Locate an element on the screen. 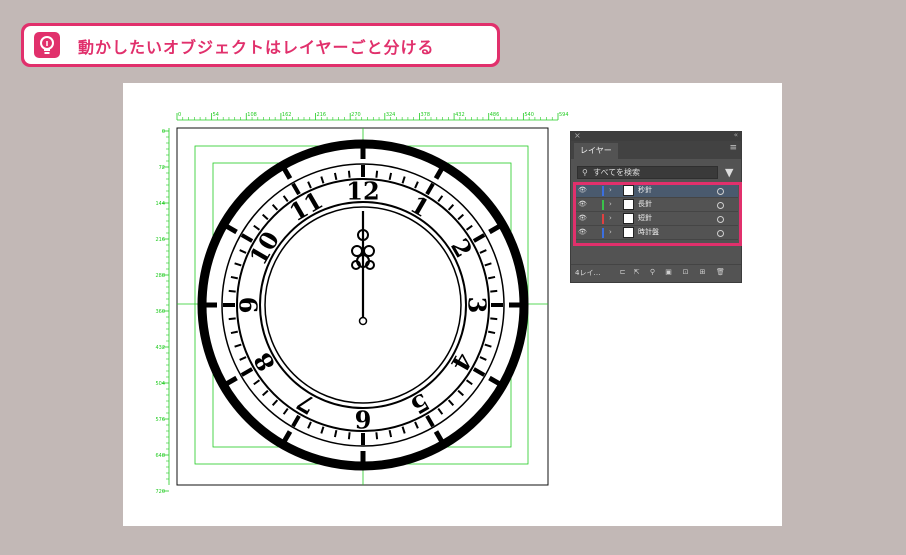 Image resolution: width=906 pixels, height=555 pixels. clock-numeral: 9 is located at coordinates (249, 305).